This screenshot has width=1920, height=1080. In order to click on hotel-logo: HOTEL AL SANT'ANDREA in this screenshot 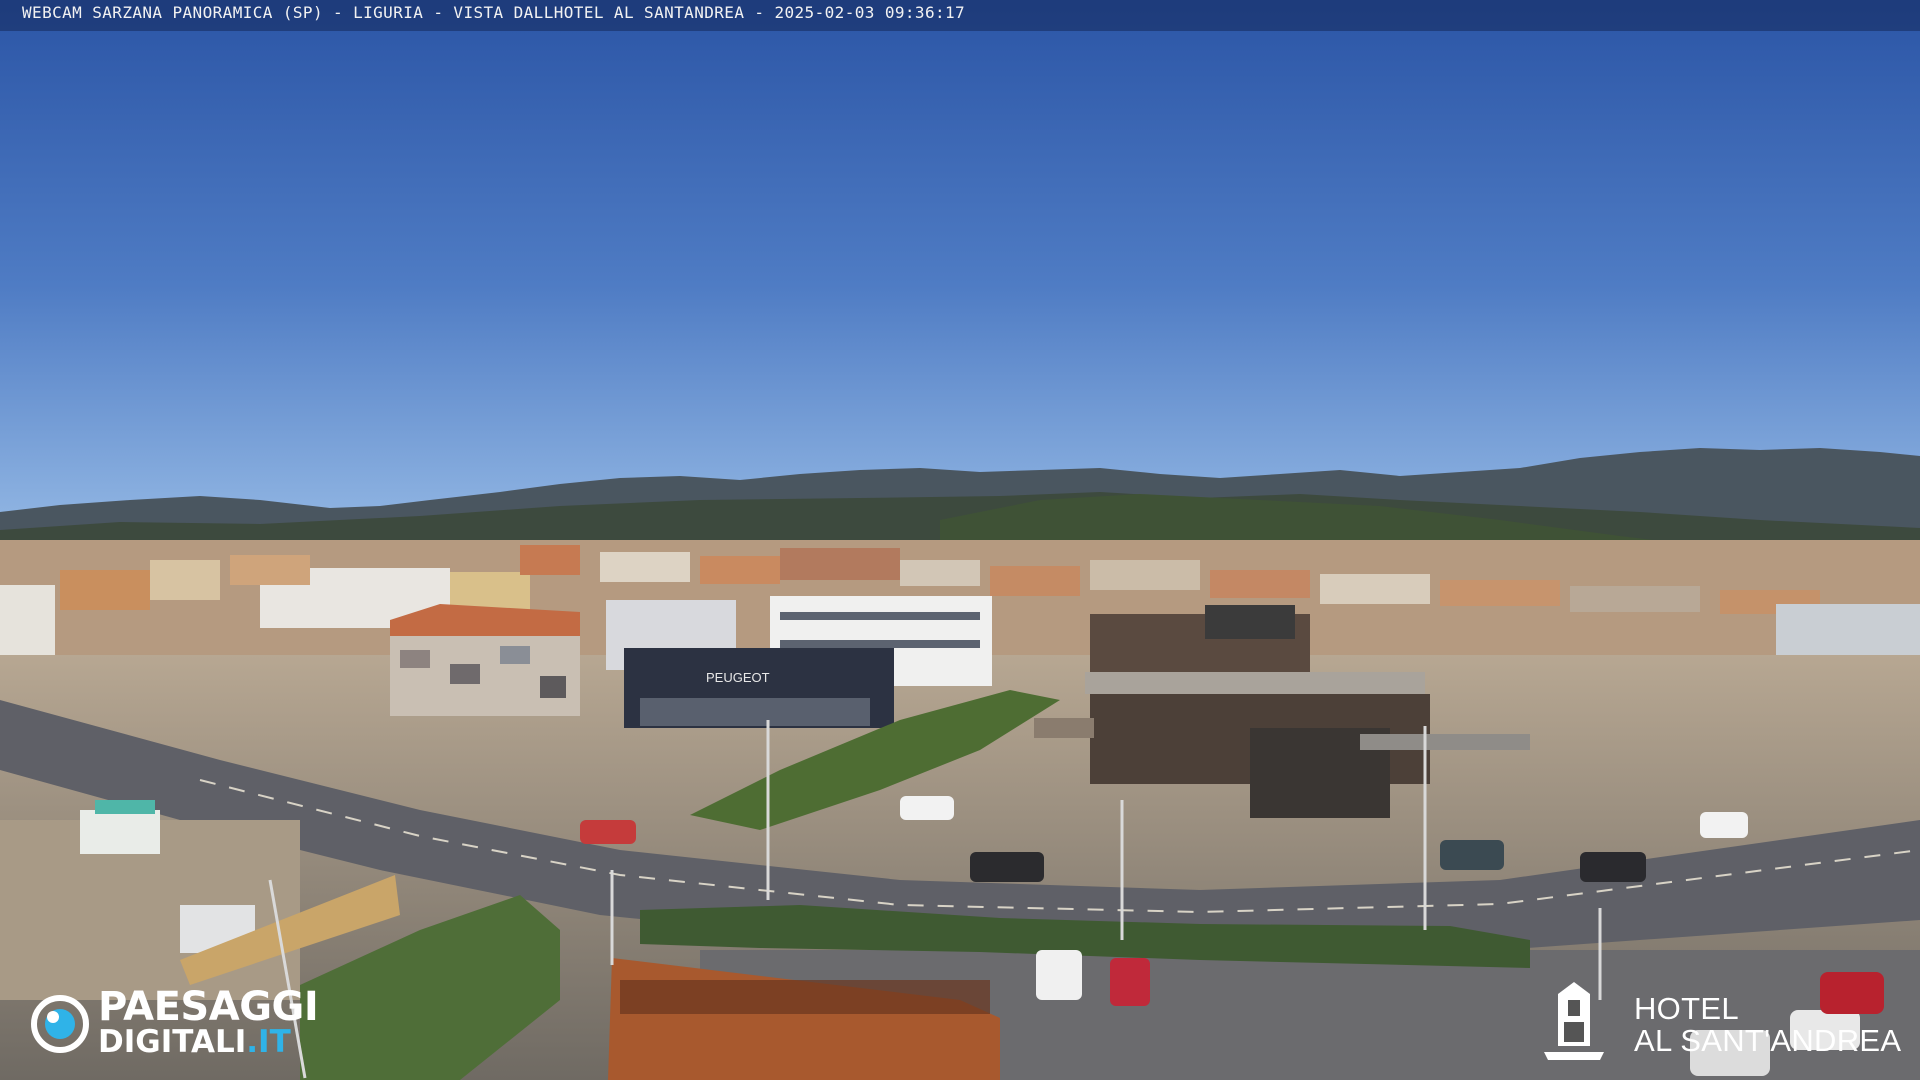, I will do `click(1724, 1022)`.